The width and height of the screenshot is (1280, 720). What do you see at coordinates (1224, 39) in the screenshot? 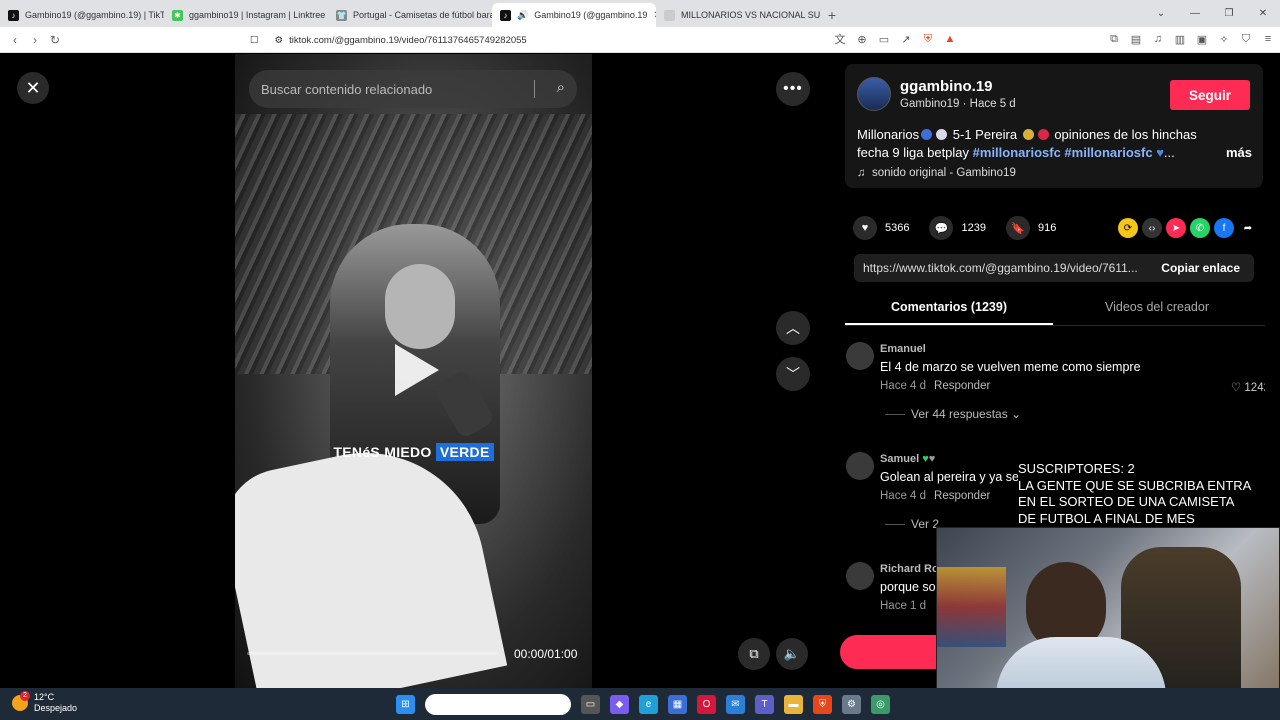
I see `leo-icon: ✧` at bounding box center [1224, 39].